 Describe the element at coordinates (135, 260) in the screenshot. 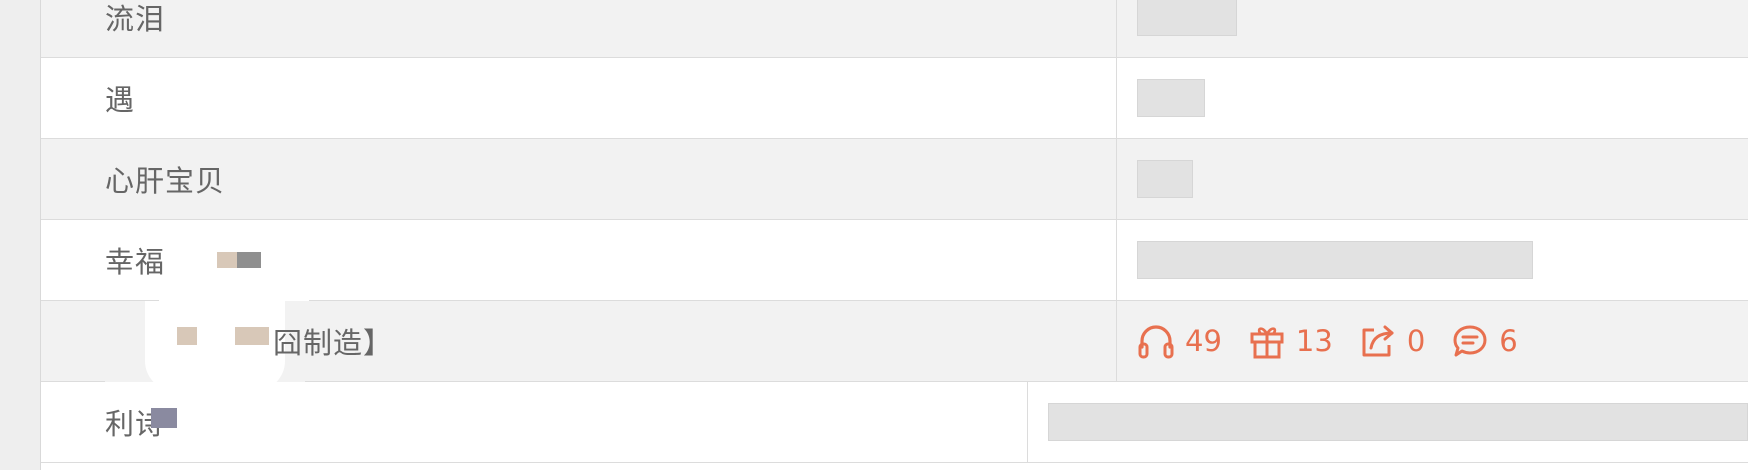

I see `song-title: 幸福` at that location.